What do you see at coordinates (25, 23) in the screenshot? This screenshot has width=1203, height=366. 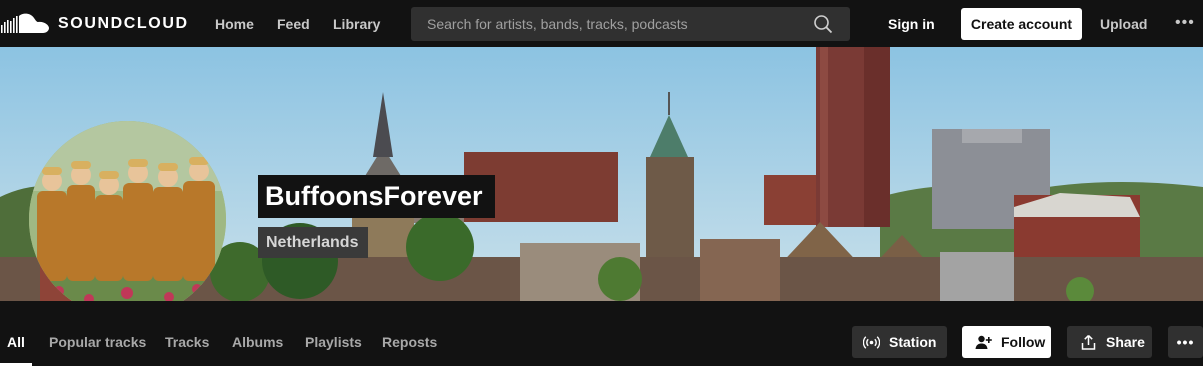 I see `soundcloud-logo-icon` at bounding box center [25, 23].